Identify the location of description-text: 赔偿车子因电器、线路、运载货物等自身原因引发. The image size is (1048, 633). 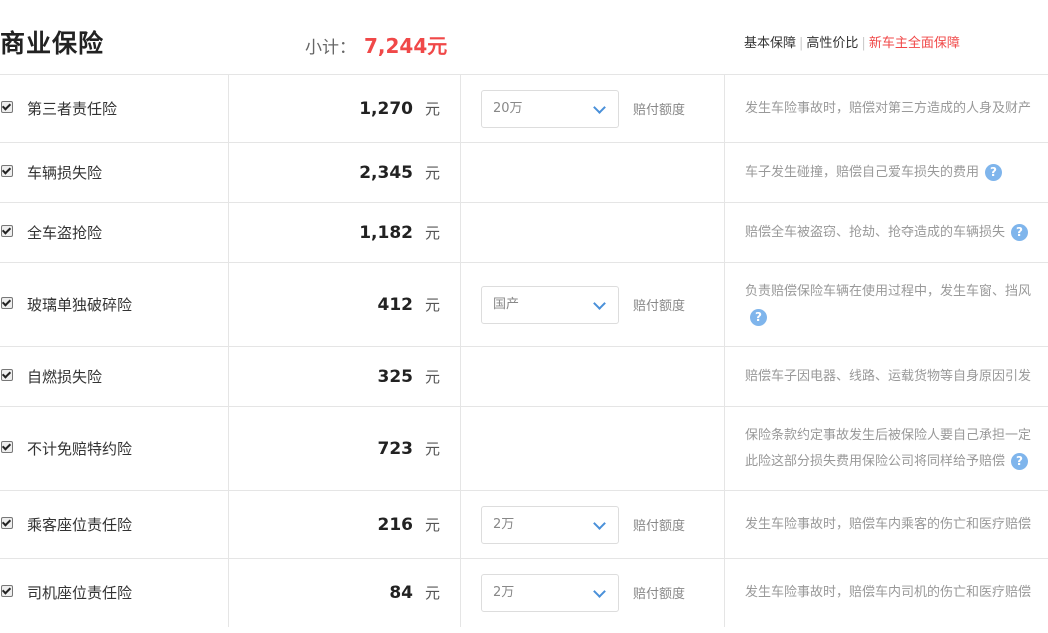
(888, 376).